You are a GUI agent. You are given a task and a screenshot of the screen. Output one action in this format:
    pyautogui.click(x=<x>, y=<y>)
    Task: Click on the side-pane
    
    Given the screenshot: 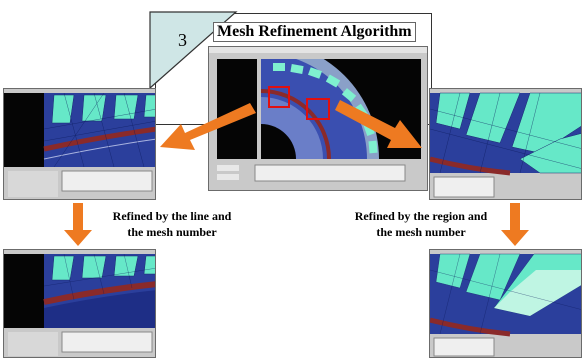 What is the action you would take?
    pyautogui.click(x=237, y=109)
    